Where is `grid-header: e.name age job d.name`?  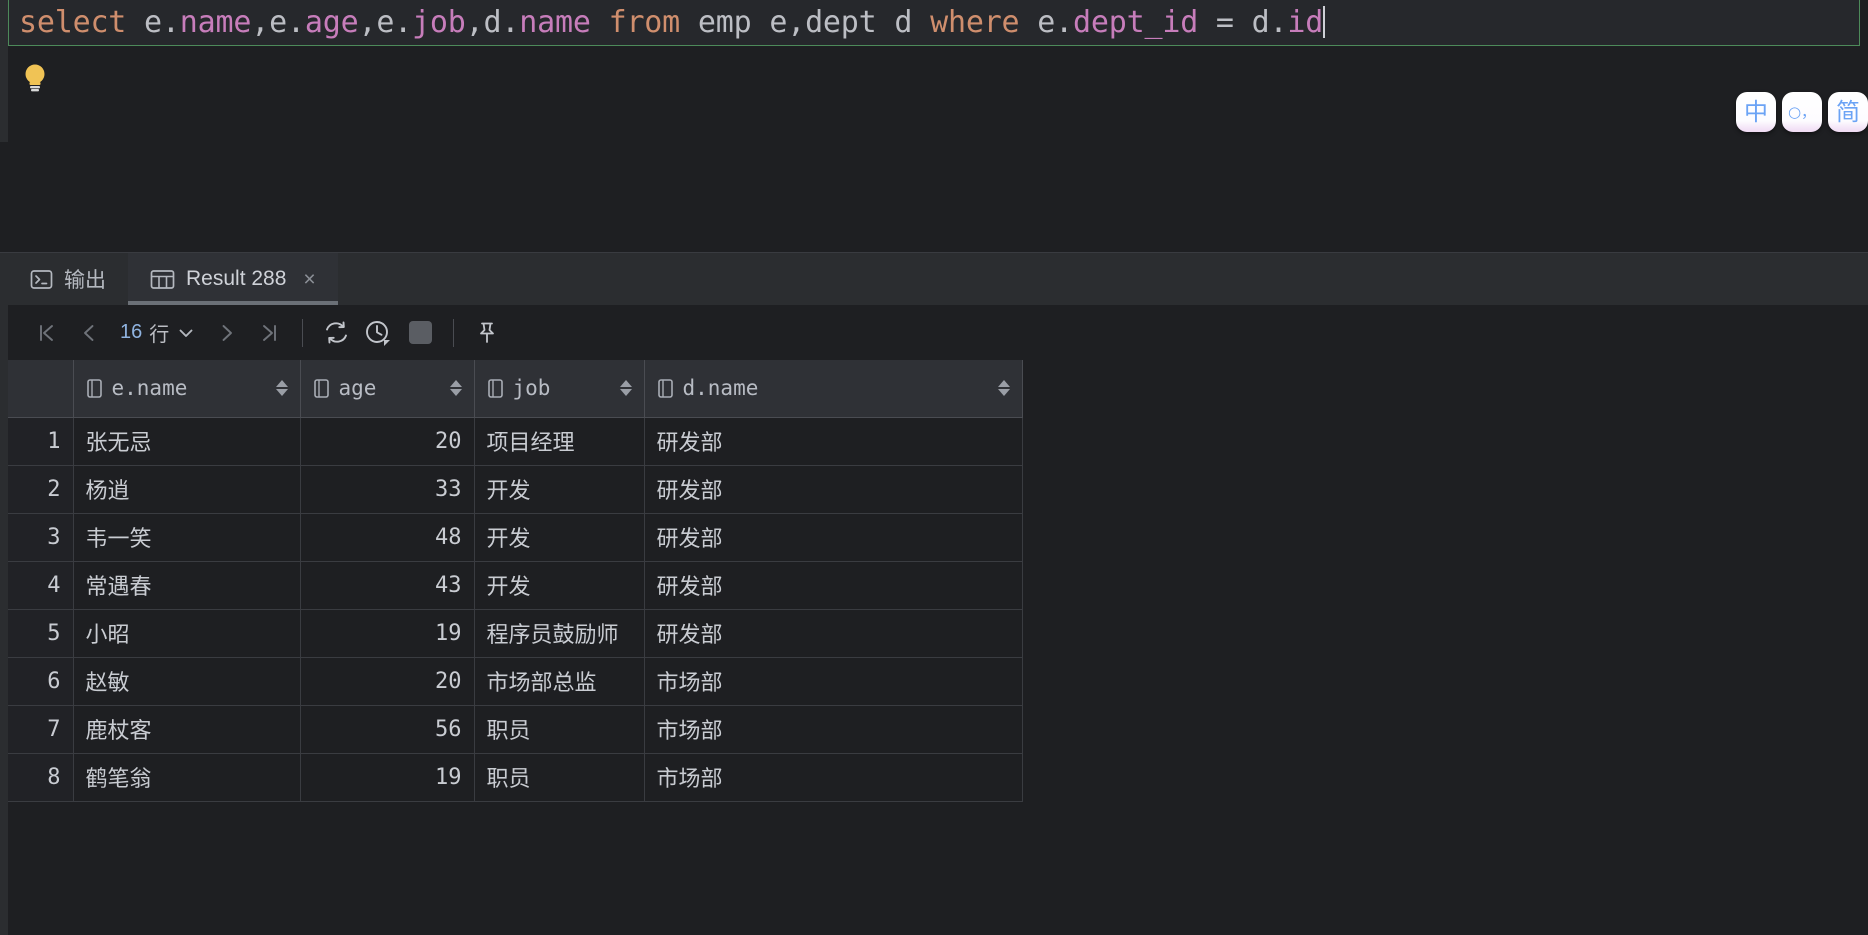
grid-header: e.name age job d.name is located at coordinates (515, 389).